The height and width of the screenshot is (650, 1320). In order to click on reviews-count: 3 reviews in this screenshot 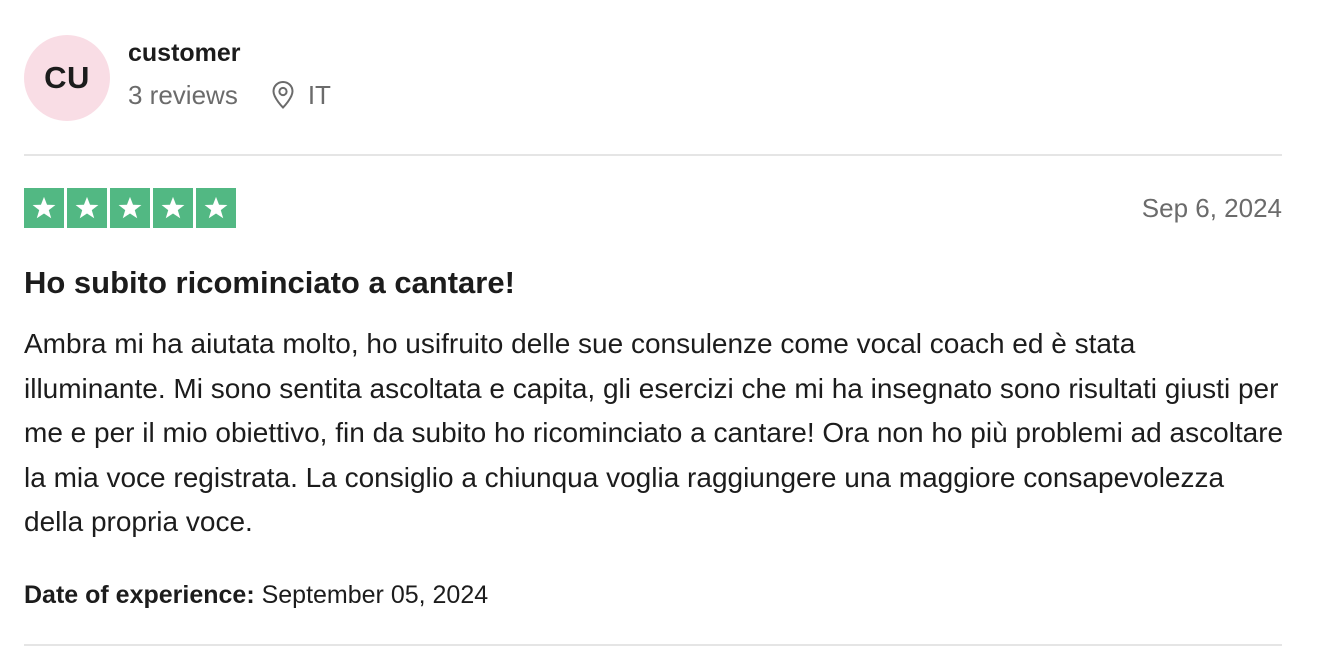, I will do `click(183, 95)`.